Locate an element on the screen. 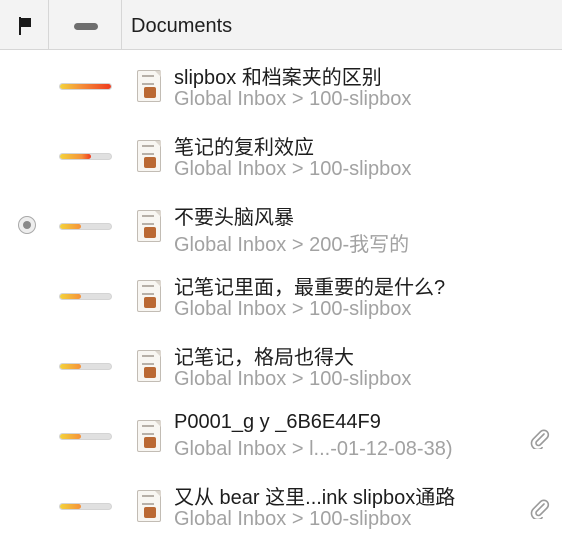 Image resolution: width=562 pixels, height=538 pixels. documents-column-header: Documents is located at coordinates (342, 25).